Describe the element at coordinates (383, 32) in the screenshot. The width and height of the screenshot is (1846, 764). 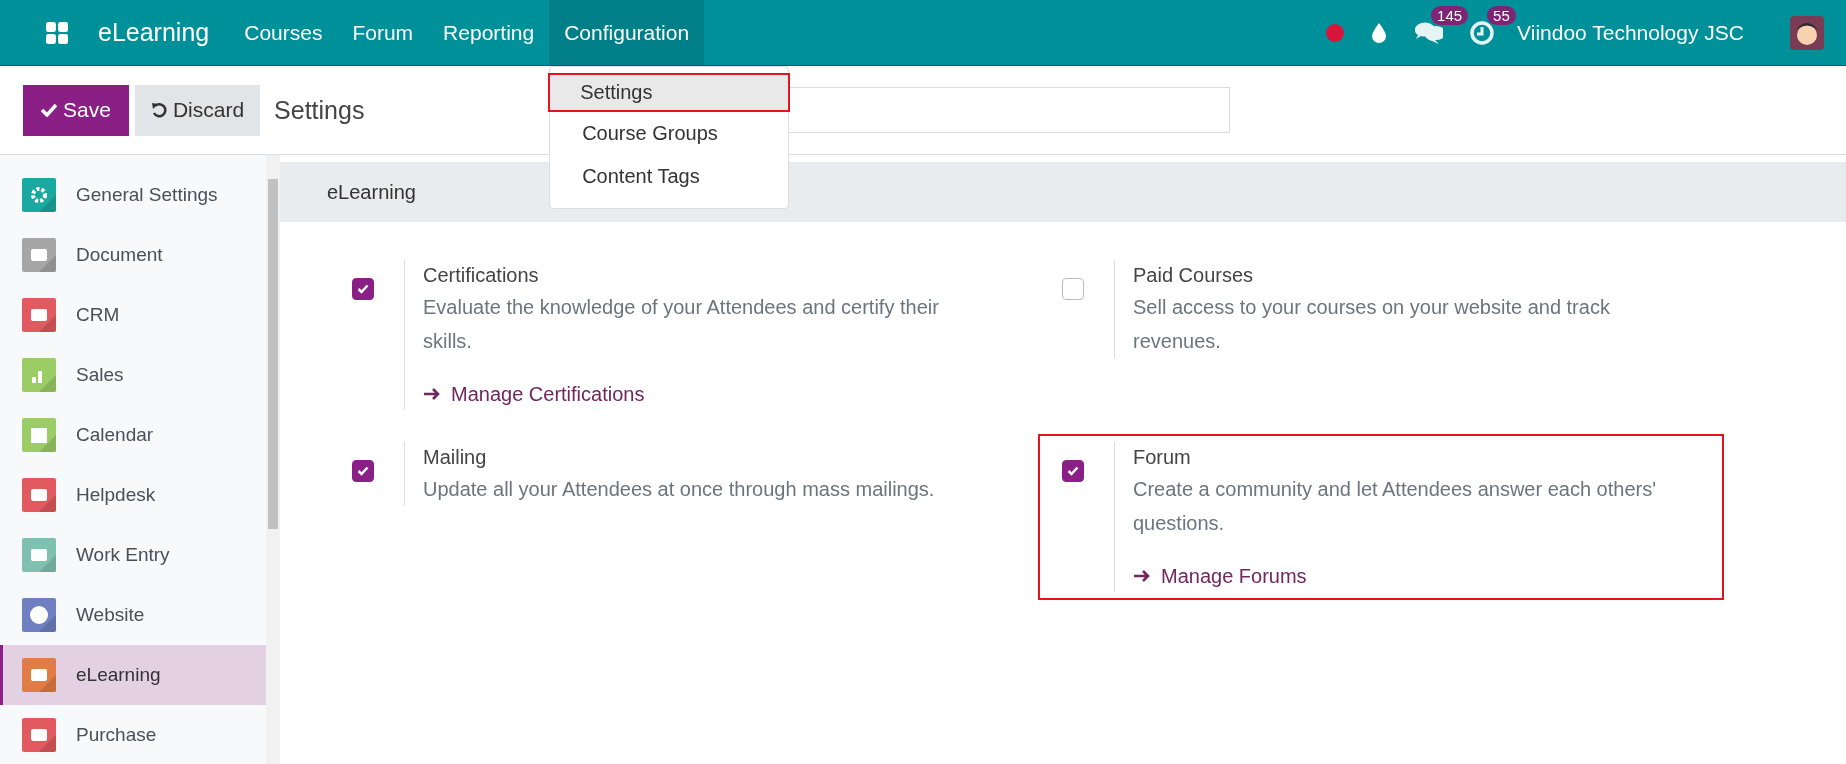
I see `menu-item: Forum` at that location.